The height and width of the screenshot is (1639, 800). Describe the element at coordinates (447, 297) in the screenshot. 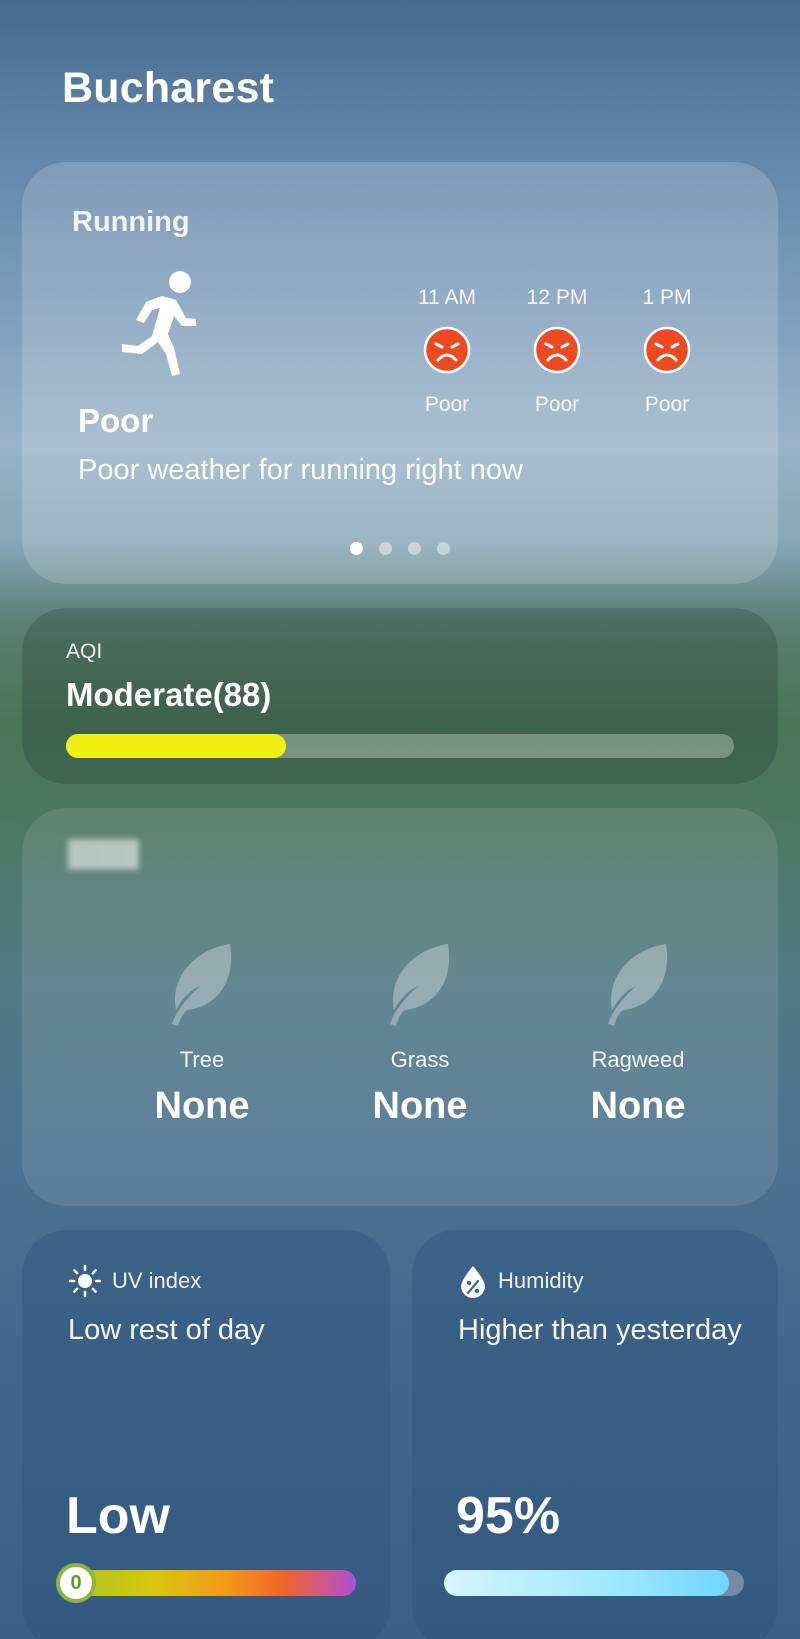

I see `forecast-time: 11 AM` at that location.